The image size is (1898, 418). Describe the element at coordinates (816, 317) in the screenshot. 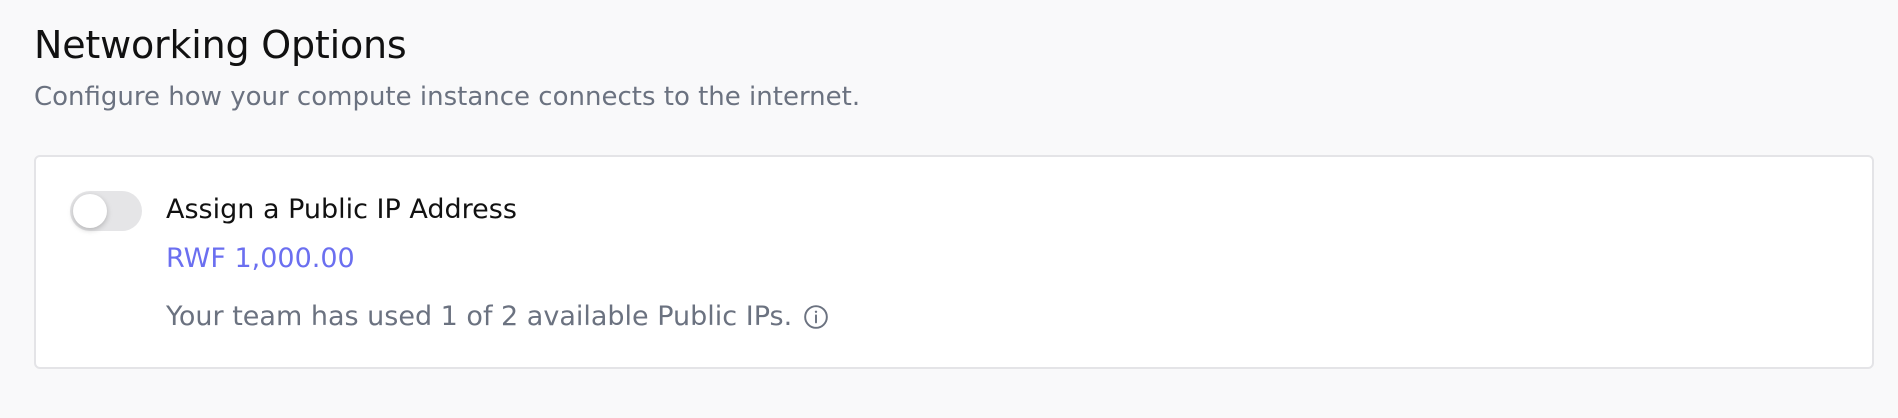

I see `info-icon` at that location.